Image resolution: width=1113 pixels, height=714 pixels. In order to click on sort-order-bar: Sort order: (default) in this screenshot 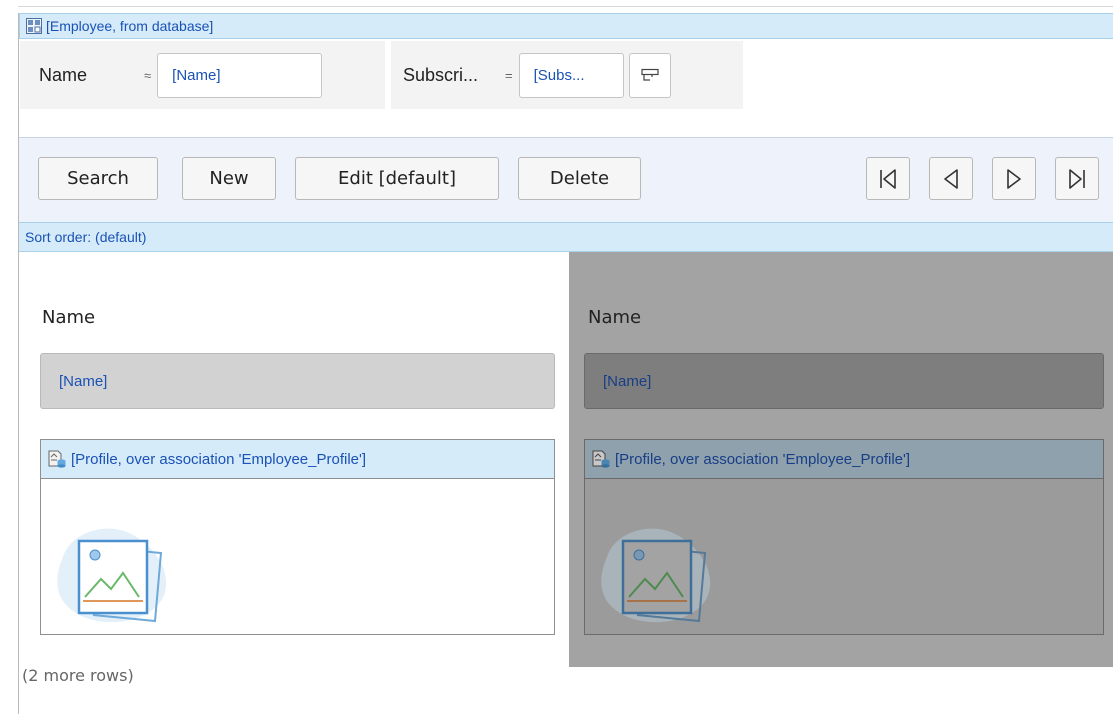, I will do `click(566, 237)`.